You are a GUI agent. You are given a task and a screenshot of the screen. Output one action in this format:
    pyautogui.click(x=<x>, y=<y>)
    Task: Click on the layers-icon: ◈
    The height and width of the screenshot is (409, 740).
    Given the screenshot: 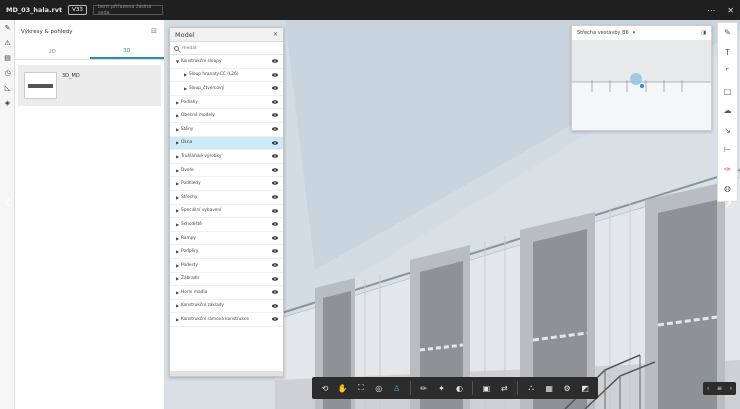 What is the action you would take?
    pyautogui.click(x=7, y=102)
    